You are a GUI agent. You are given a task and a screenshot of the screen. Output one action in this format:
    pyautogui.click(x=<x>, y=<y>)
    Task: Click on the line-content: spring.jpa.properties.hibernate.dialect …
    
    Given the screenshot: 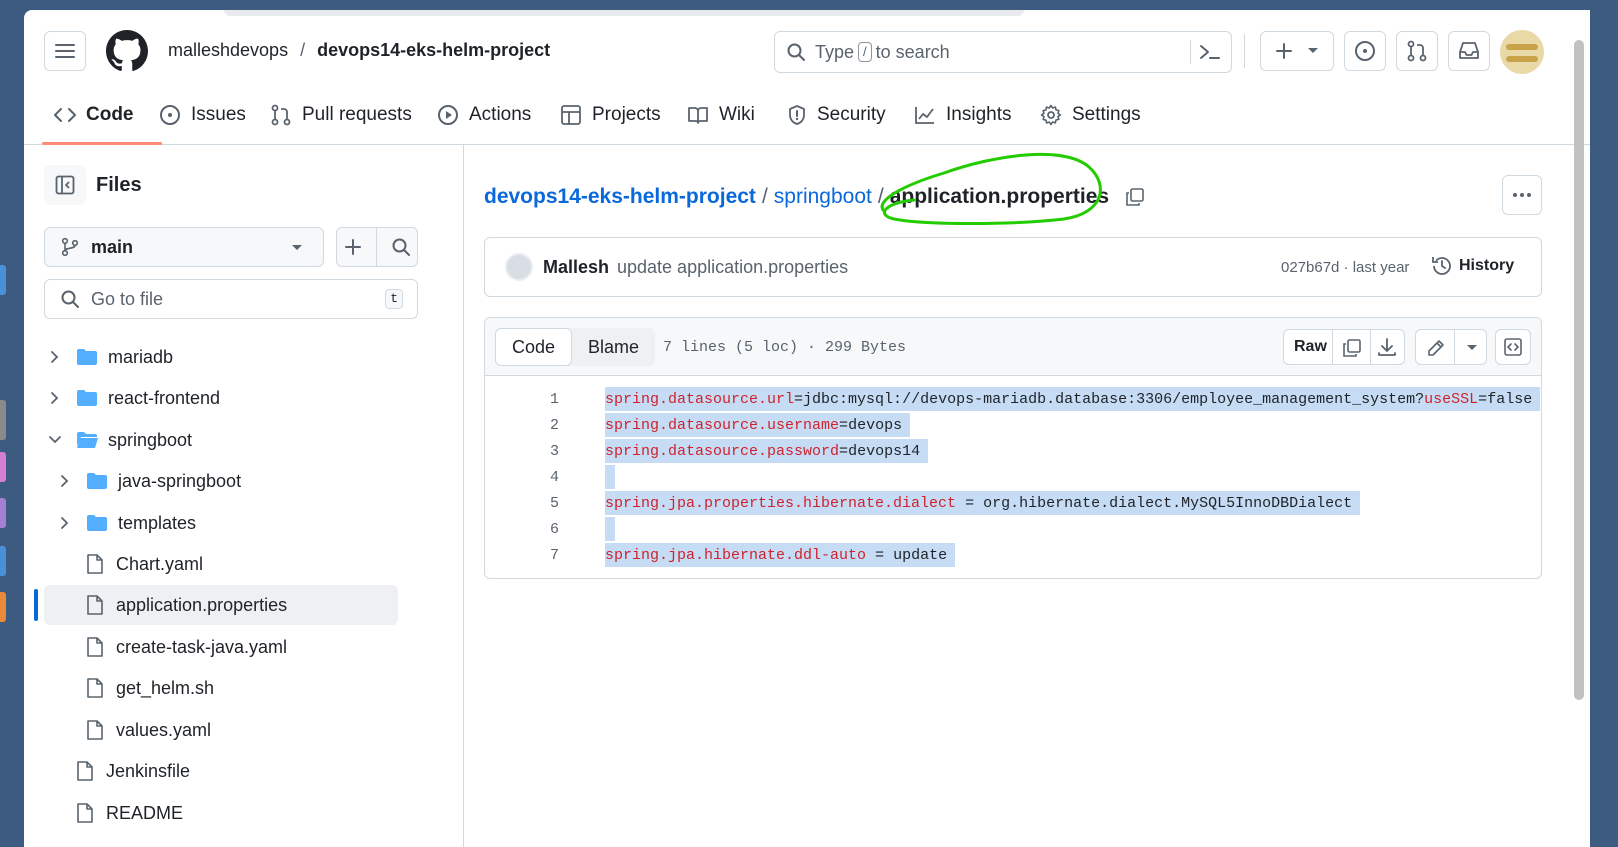 What is the action you would take?
    pyautogui.click(x=983, y=503)
    